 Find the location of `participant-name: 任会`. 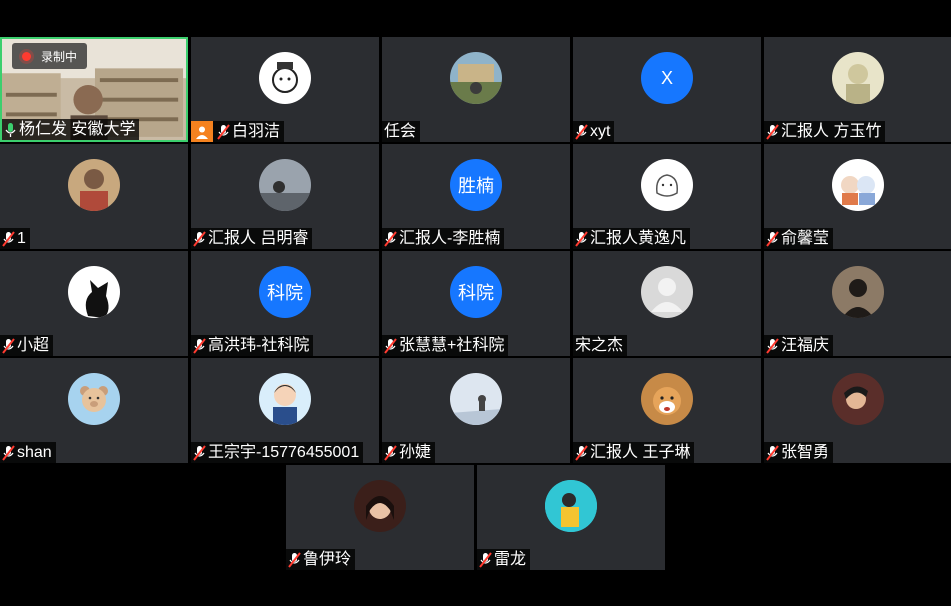

participant-name: 任会 is located at coordinates (400, 131).